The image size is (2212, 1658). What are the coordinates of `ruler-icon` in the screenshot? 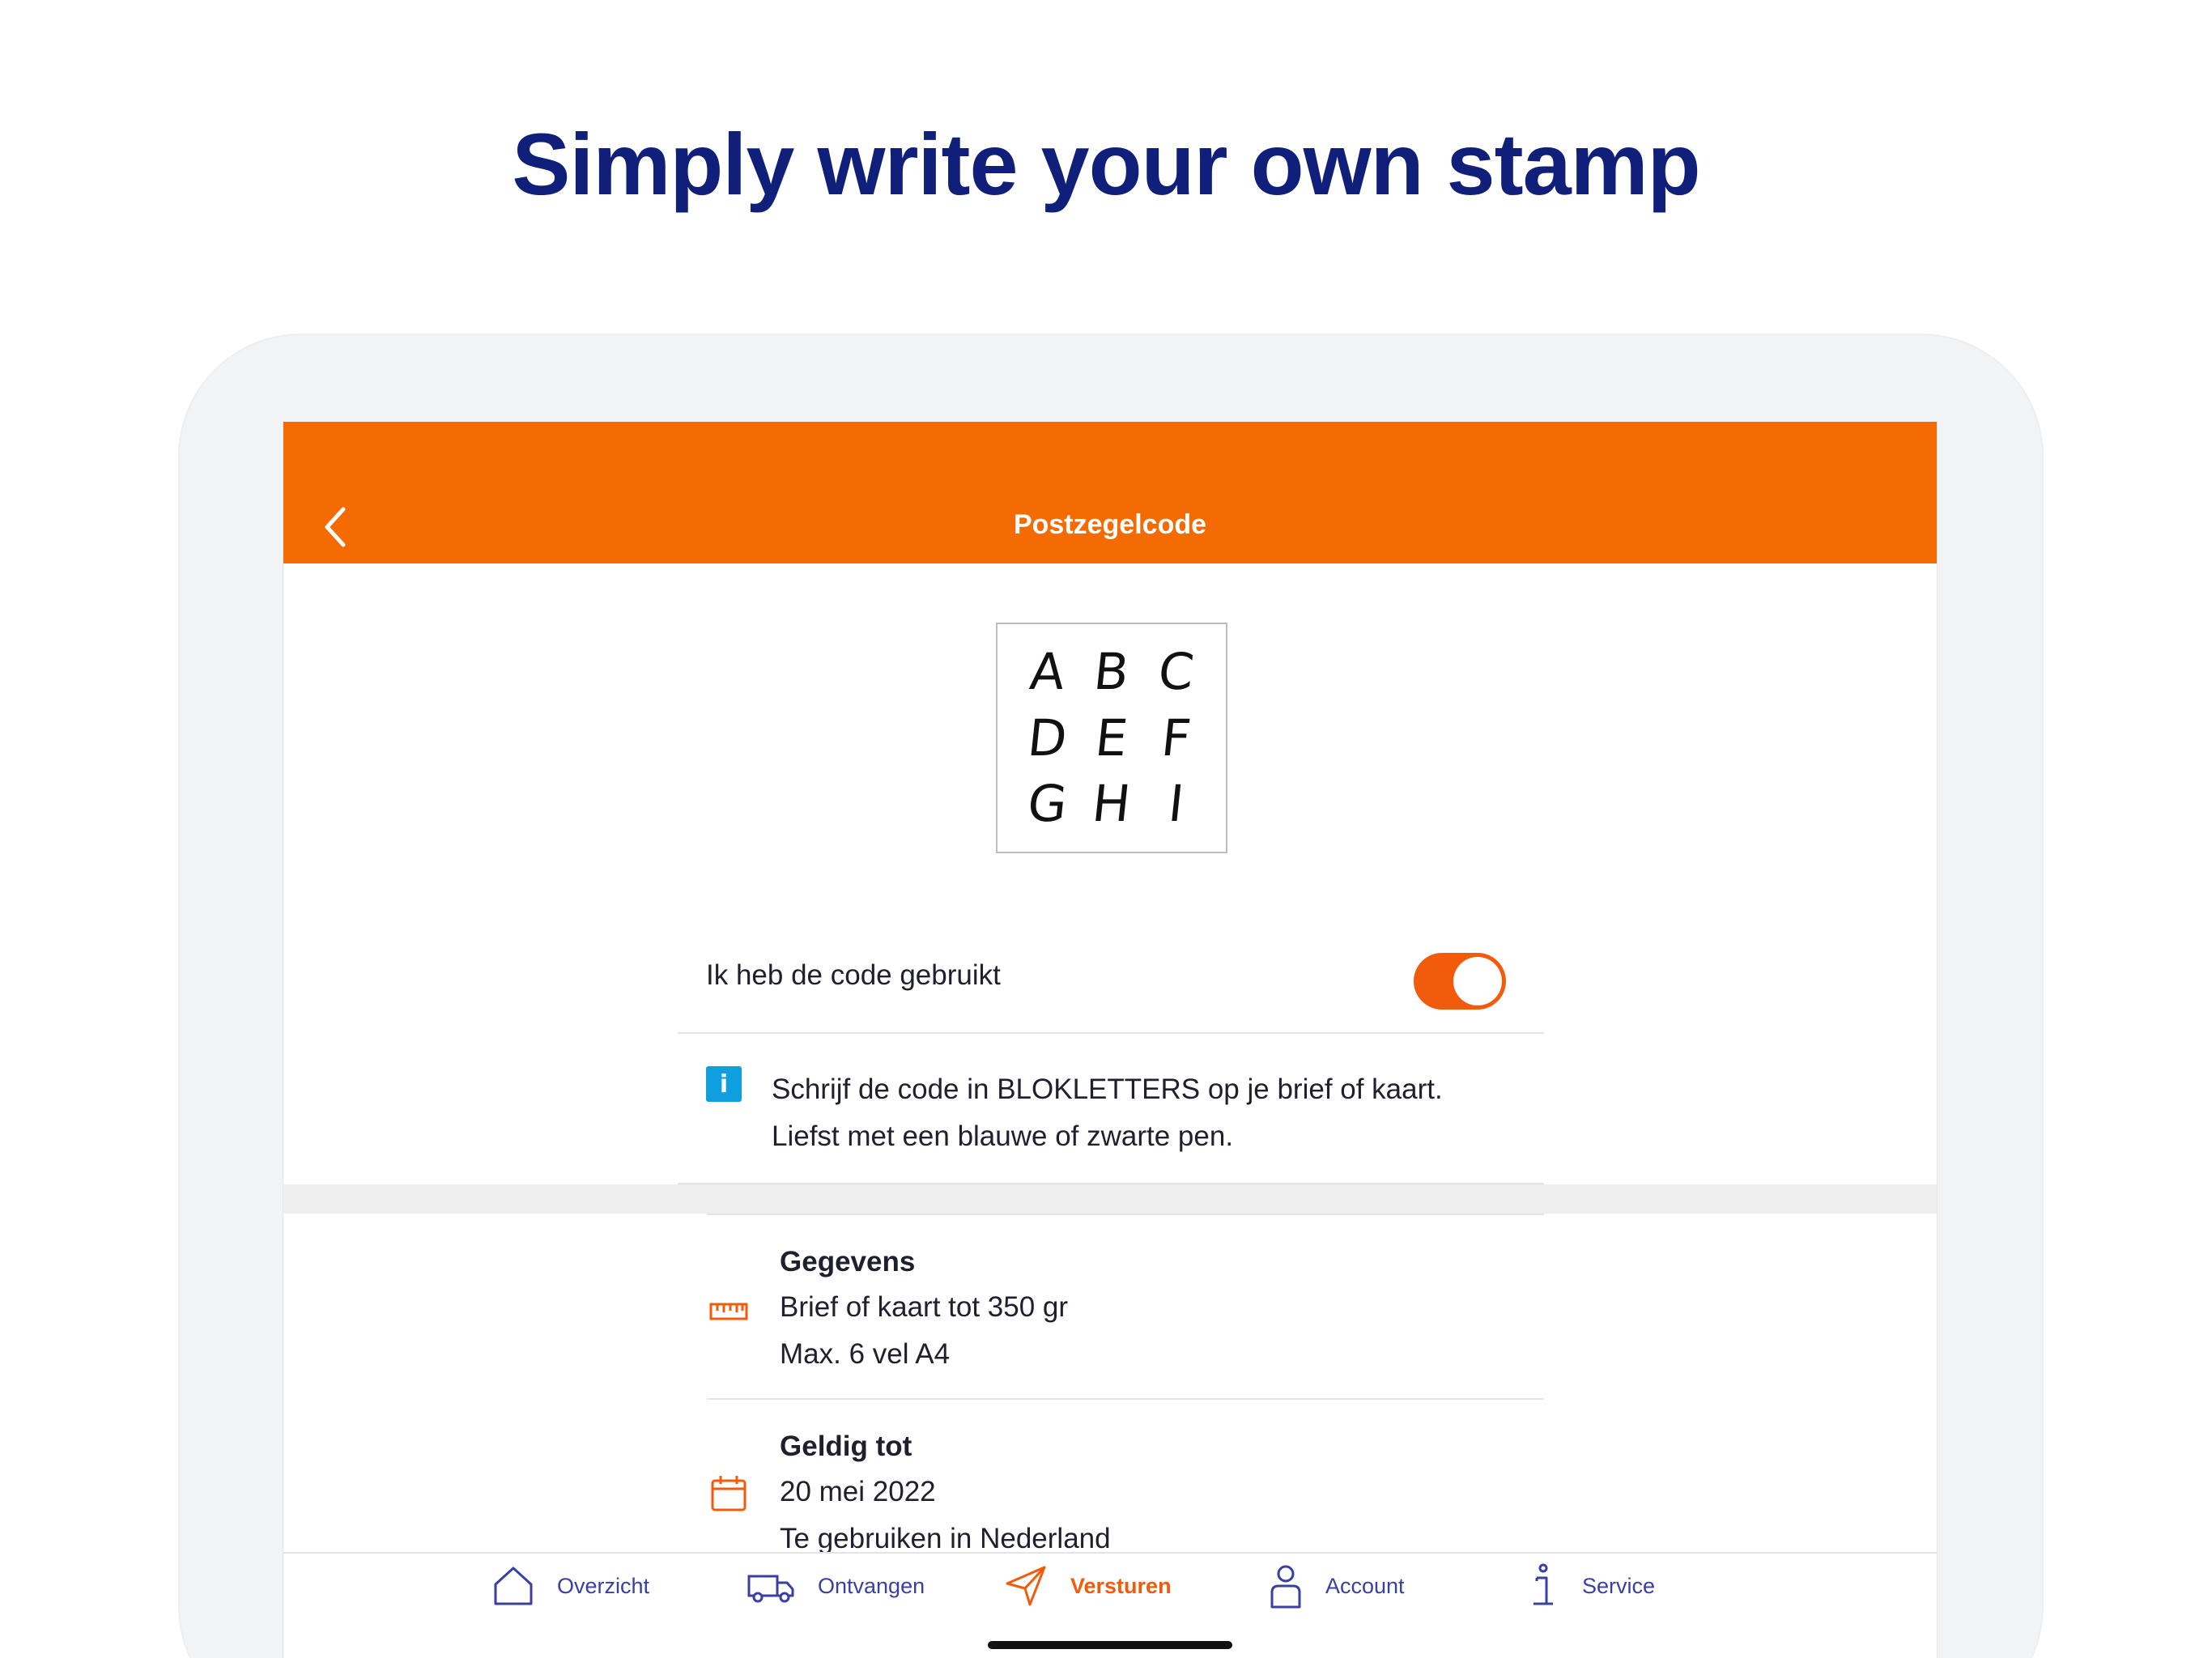 It's located at (728, 1311).